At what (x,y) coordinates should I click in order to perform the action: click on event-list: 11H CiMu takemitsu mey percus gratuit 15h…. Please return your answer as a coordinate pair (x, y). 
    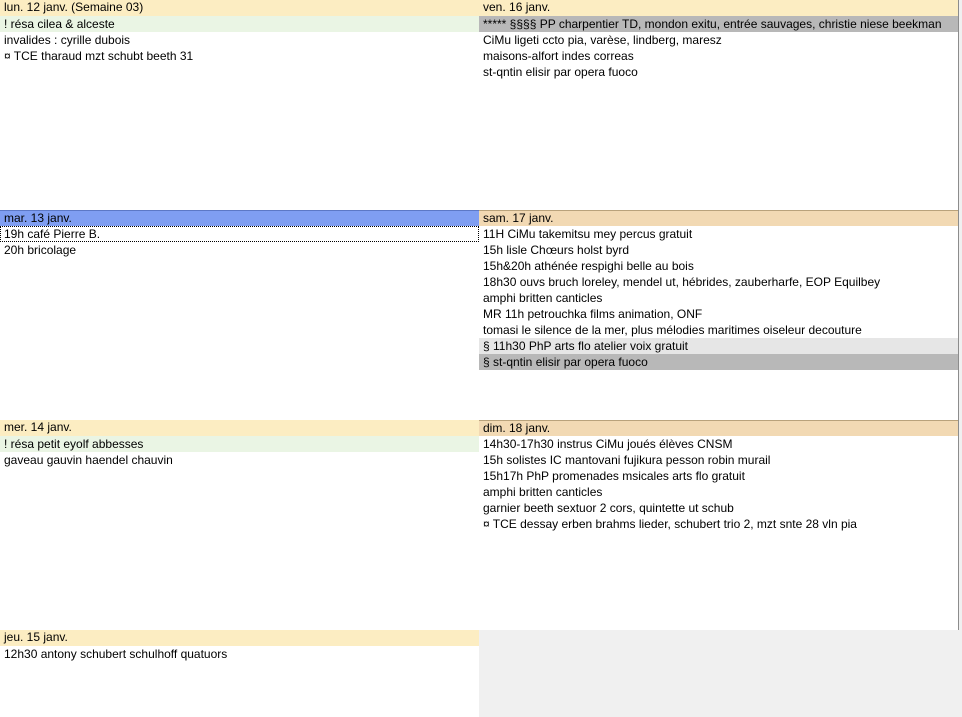
    Looking at the image, I should click on (718, 298).